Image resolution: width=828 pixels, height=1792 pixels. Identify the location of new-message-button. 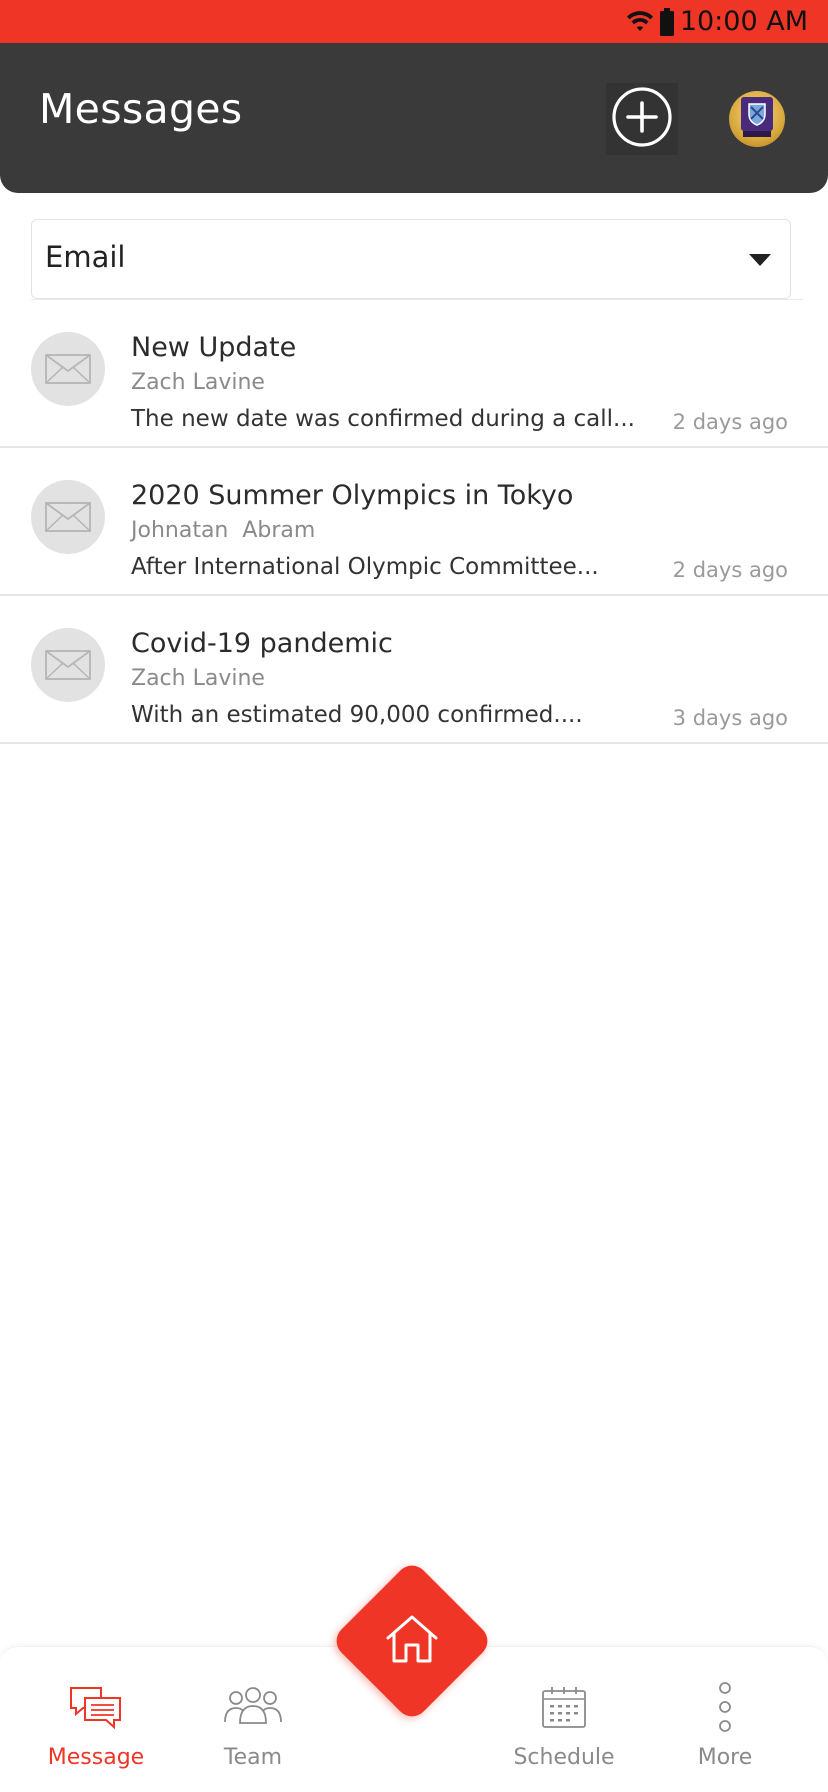
(642, 119).